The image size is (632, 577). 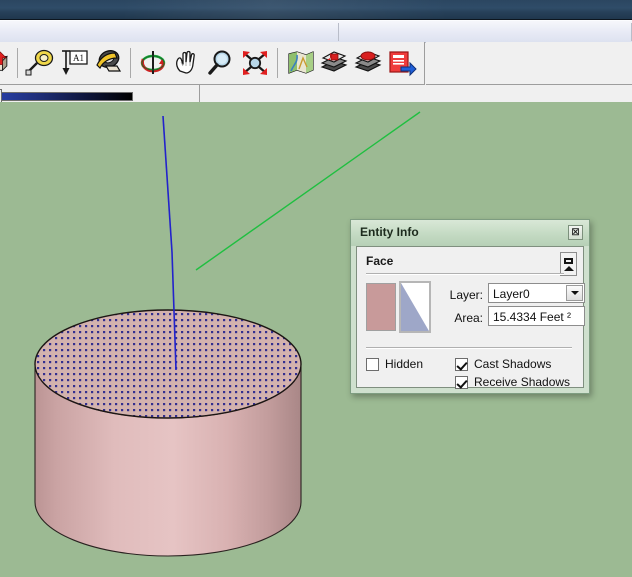 I want to click on receive-shadows-checkbox, so click(x=461, y=382).